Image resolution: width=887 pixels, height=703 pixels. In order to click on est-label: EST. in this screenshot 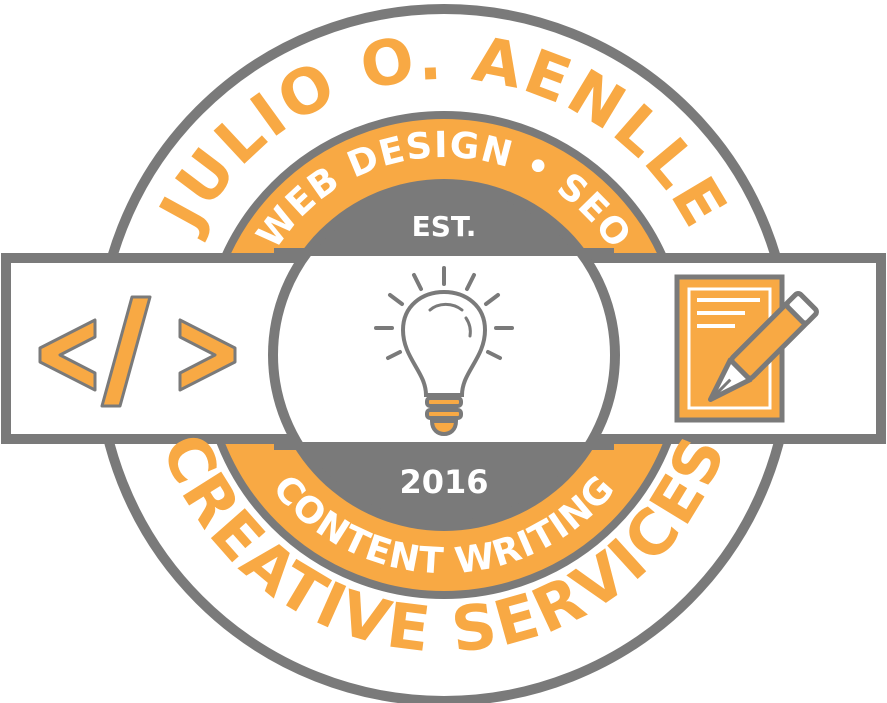, I will do `click(444, 226)`.